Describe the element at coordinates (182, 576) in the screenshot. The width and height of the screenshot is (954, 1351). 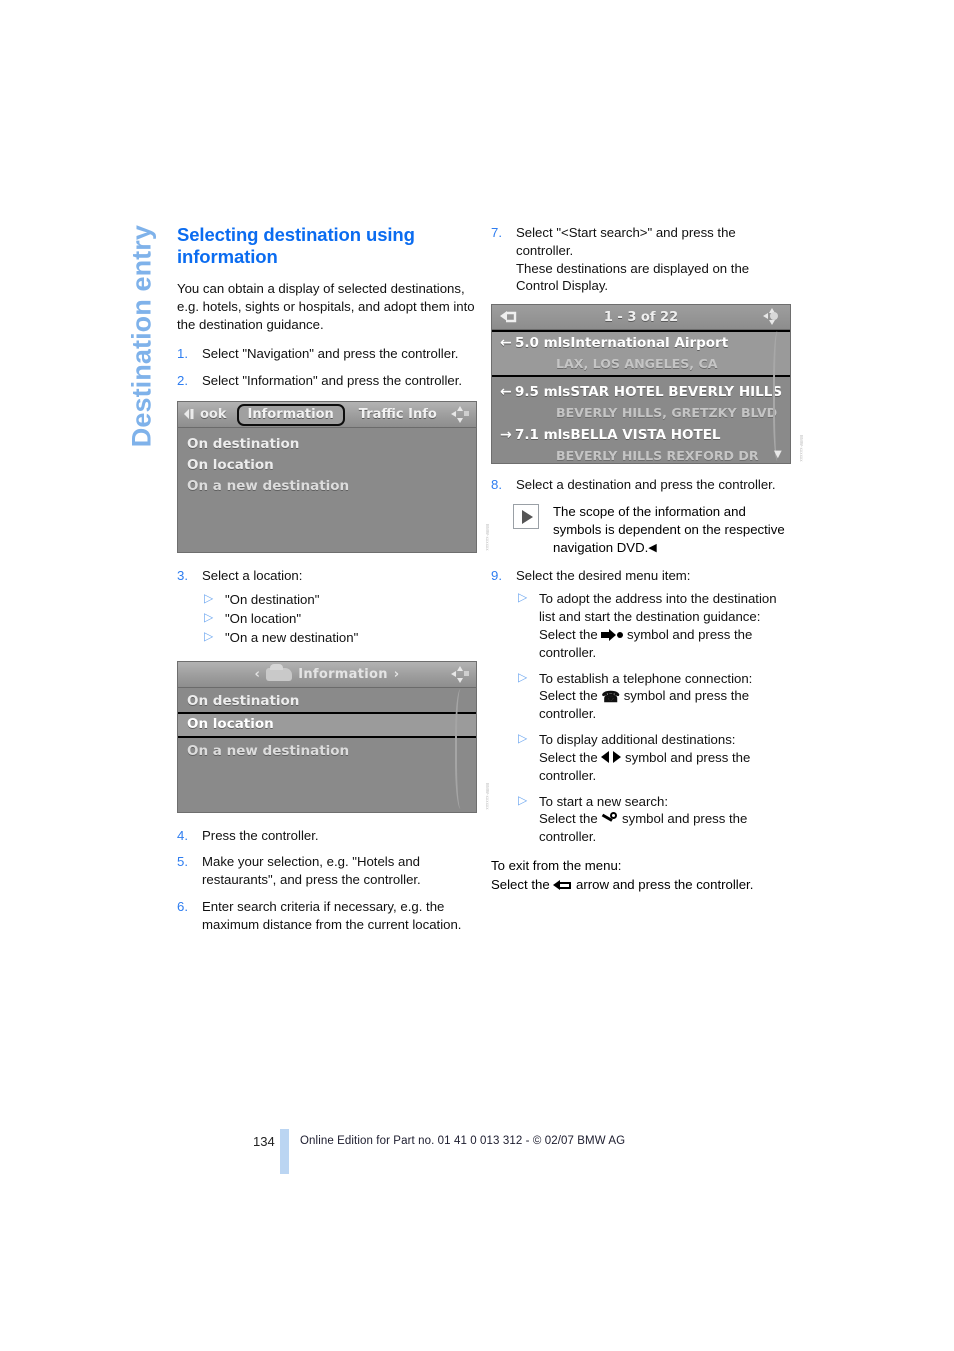
I see `step-number: 3.` at that location.